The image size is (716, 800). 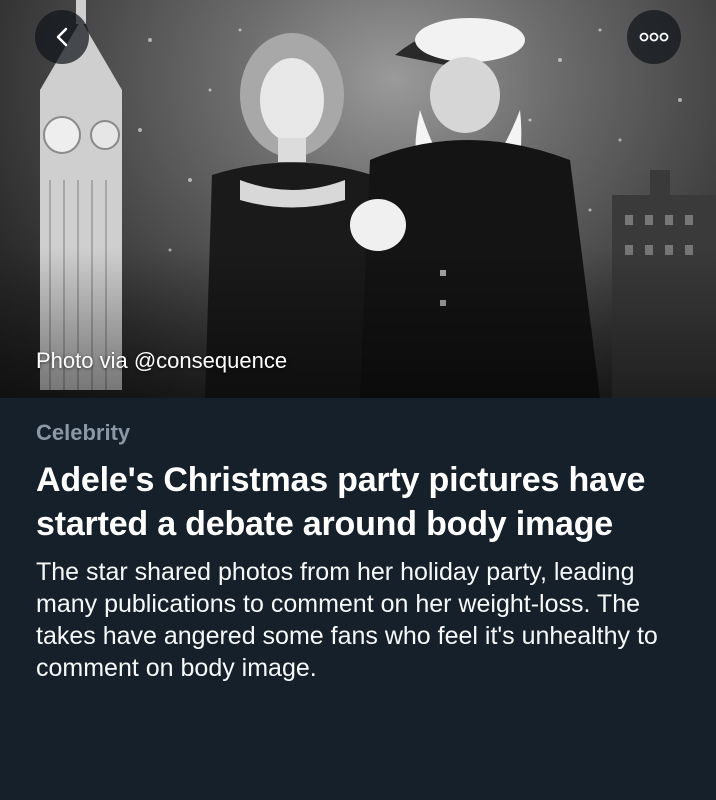 I want to click on back-button, so click(x=62, y=37).